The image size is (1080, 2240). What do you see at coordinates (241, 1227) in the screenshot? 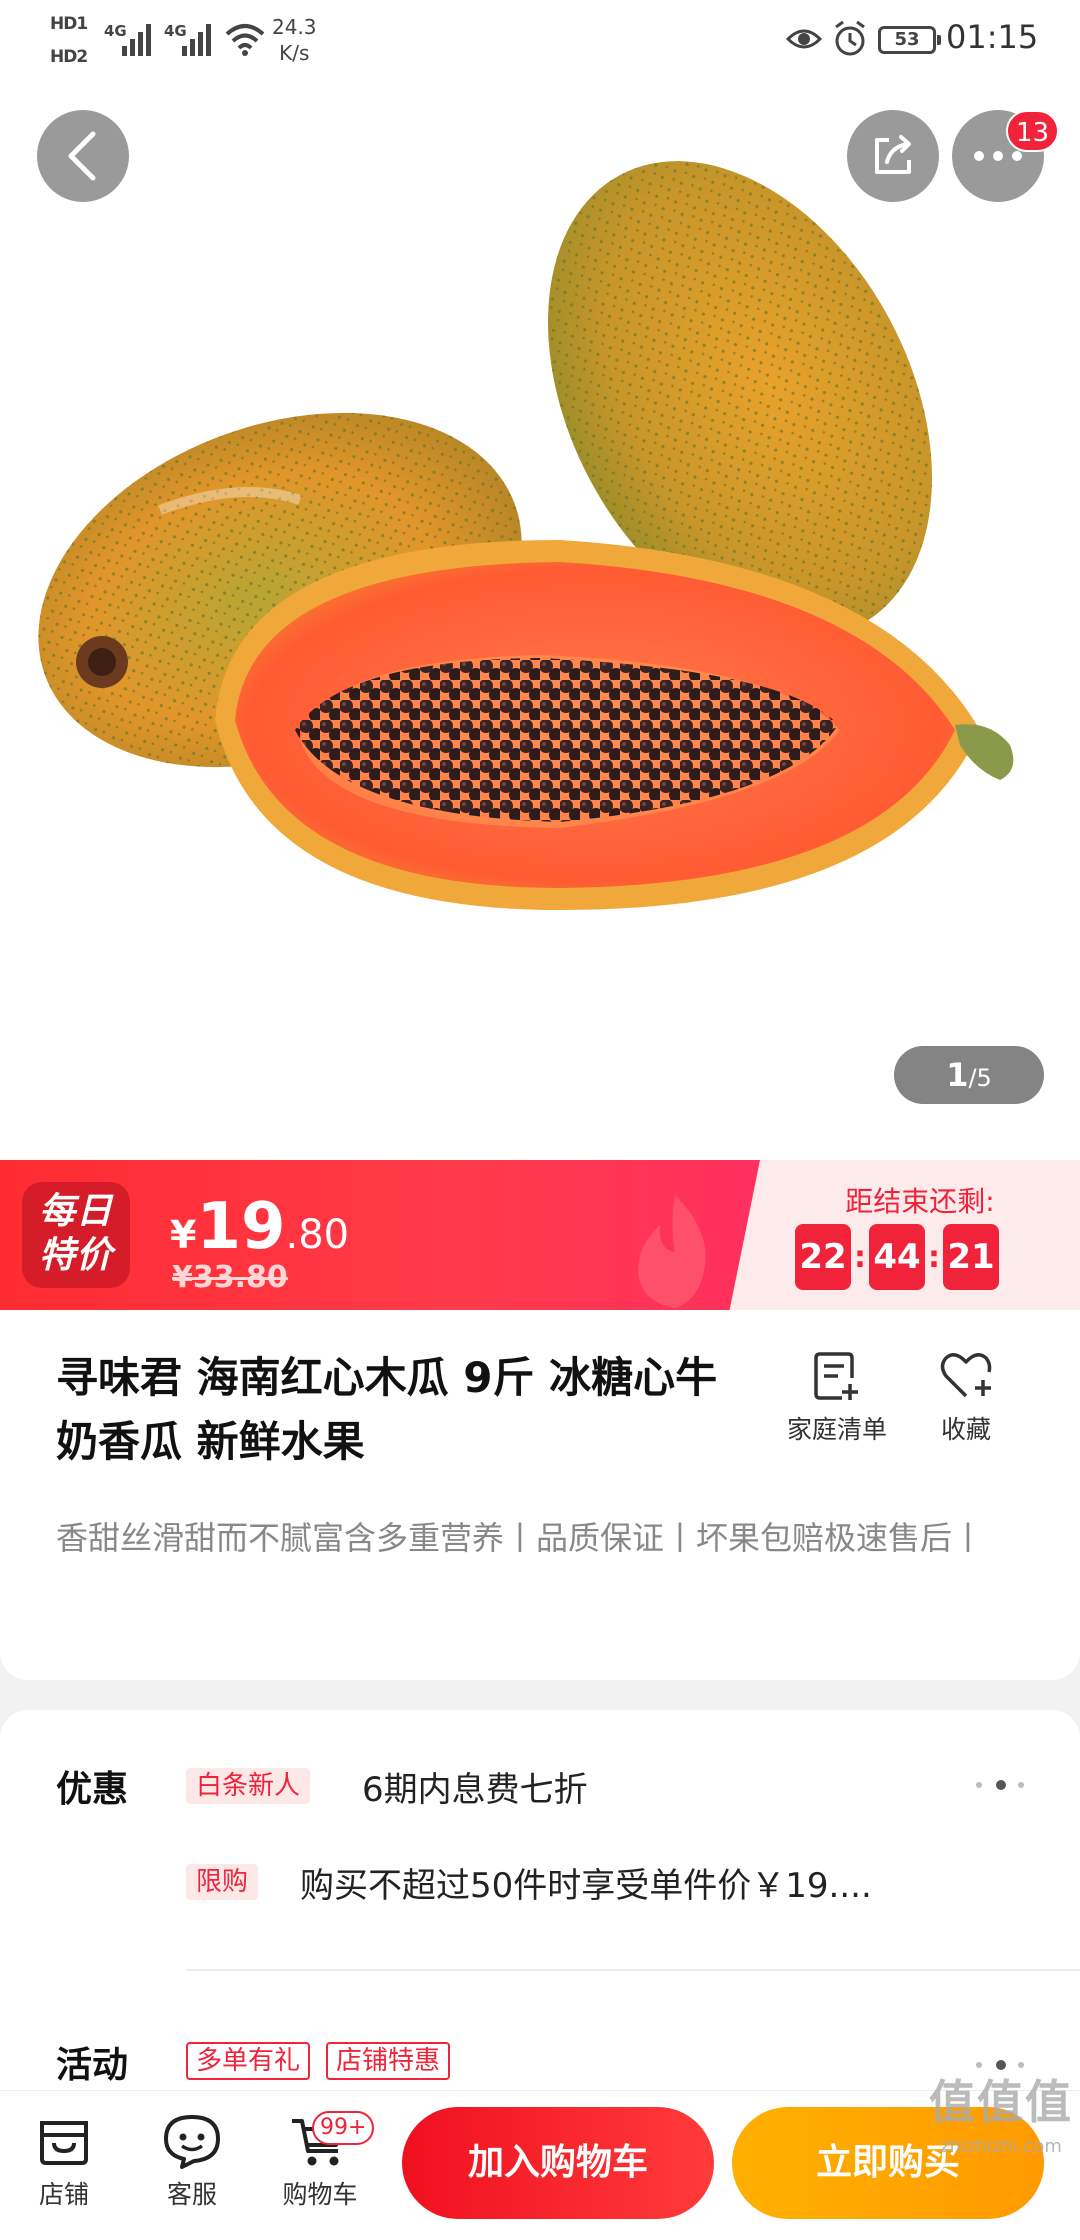
I see `price-integer: 19` at bounding box center [241, 1227].